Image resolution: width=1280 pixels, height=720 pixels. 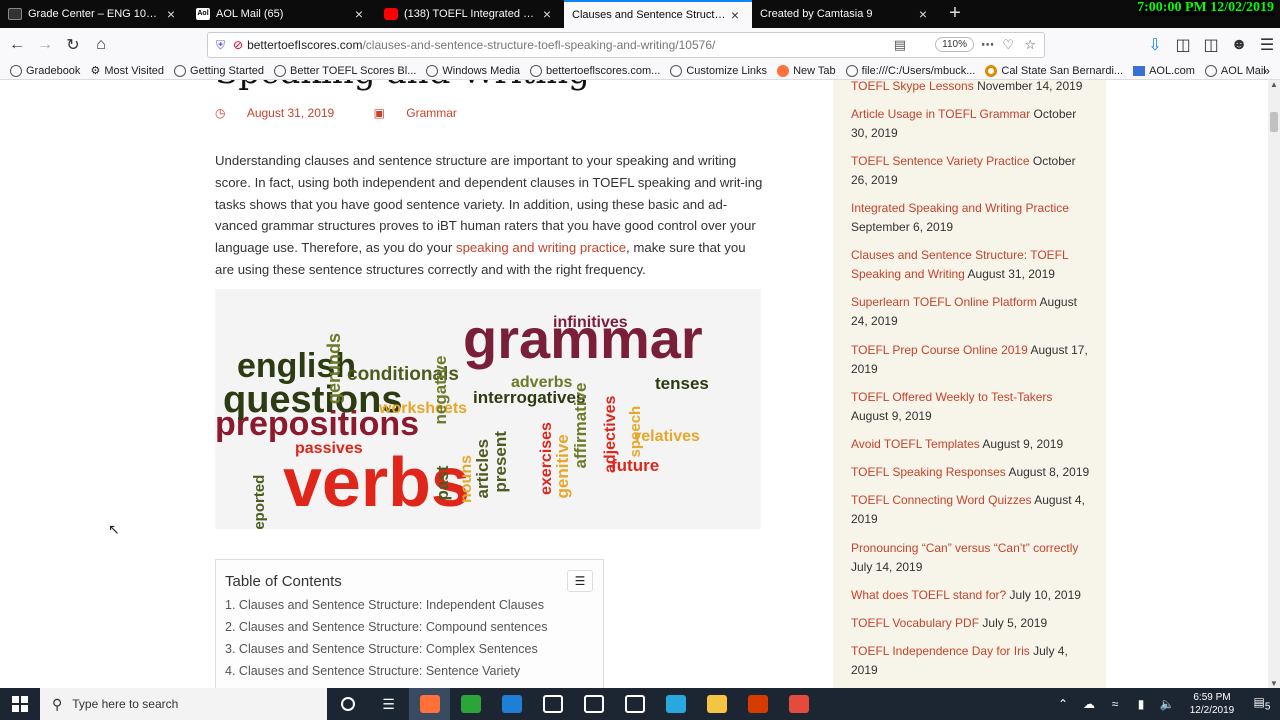 I want to click on start-button, so click(x=20, y=704).